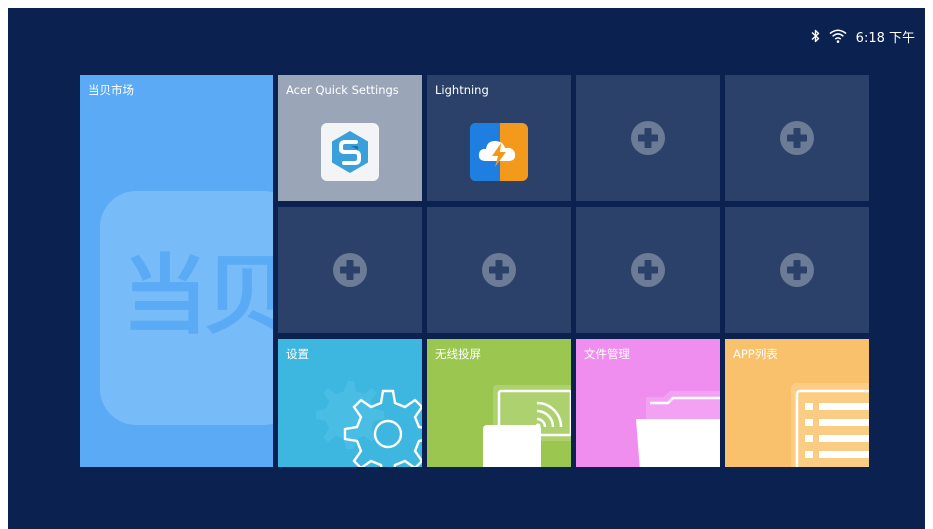  What do you see at coordinates (350, 403) in the screenshot?
I see `tile-settings: 设置` at bounding box center [350, 403].